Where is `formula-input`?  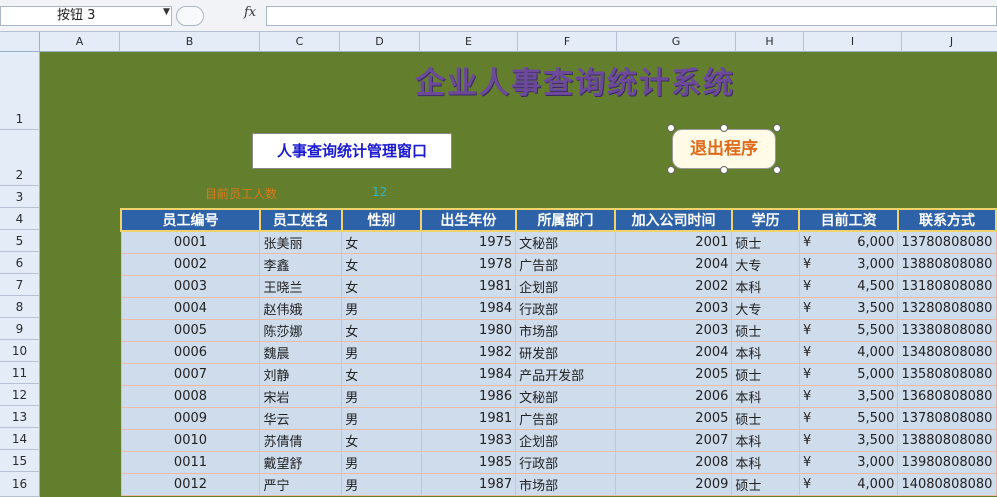
formula-input is located at coordinates (631, 16).